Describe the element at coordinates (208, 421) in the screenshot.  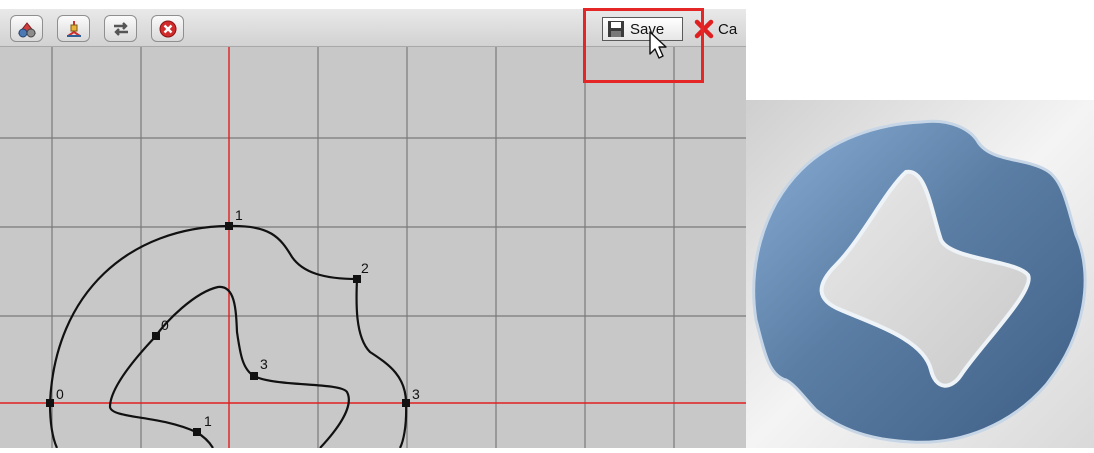
I see `inner-point-label: 1` at that location.